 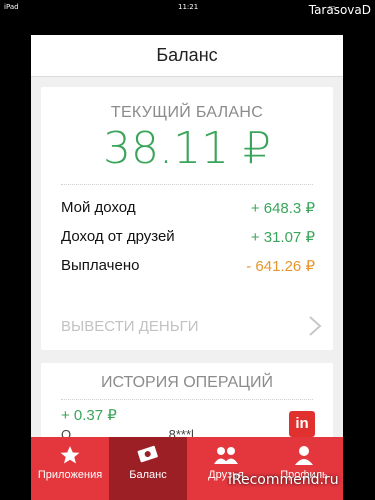 I want to click on withdraw-button: ВЫВЕСТИ ДЕНЬГИ, so click(x=187, y=326).